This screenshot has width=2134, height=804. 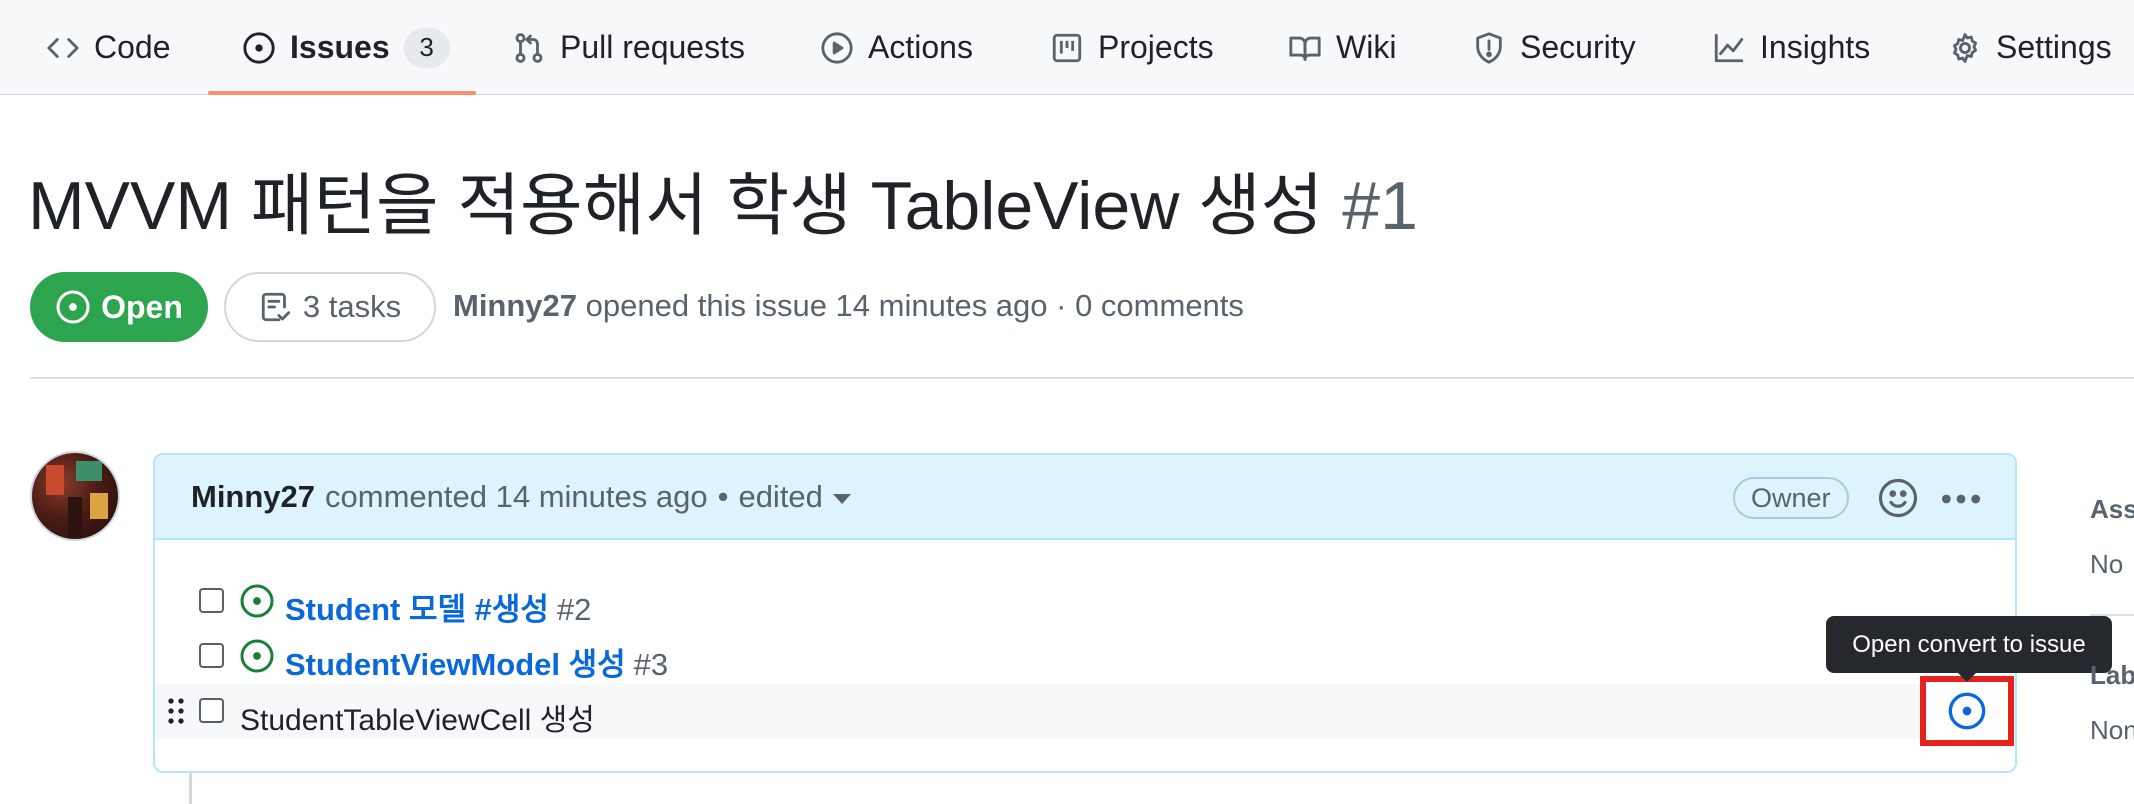 I want to click on tab-issues: Issues 3, so click(x=346, y=47).